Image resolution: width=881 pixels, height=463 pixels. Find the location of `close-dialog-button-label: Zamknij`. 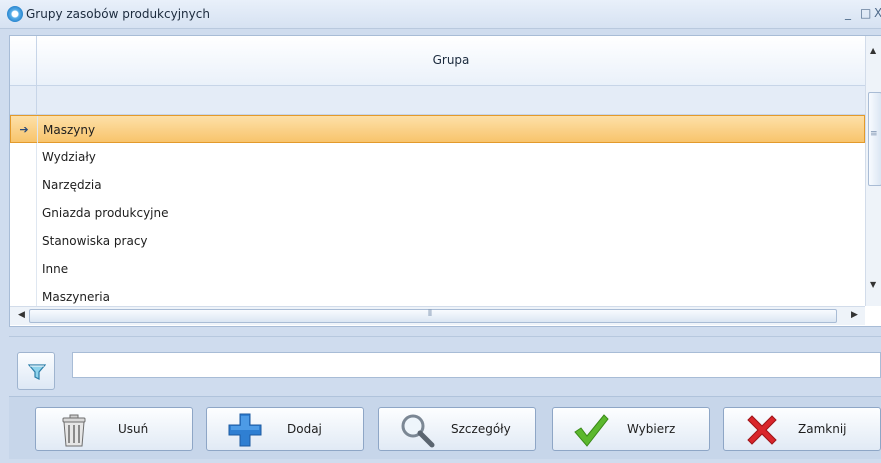

close-dialog-button-label: Zamknij is located at coordinates (822, 429).